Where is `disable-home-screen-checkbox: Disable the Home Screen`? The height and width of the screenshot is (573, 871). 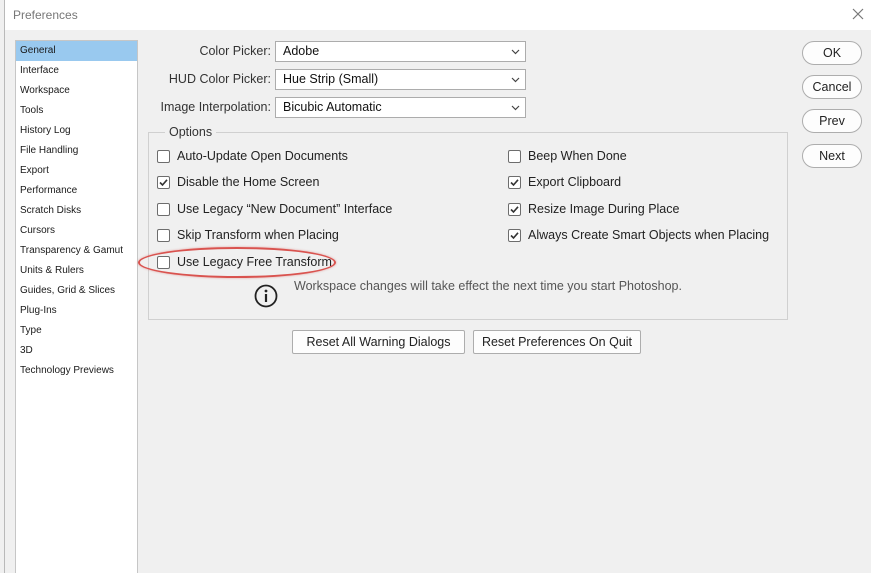
disable-home-screen-checkbox: Disable the Home Screen is located at coordinates (238, 182).